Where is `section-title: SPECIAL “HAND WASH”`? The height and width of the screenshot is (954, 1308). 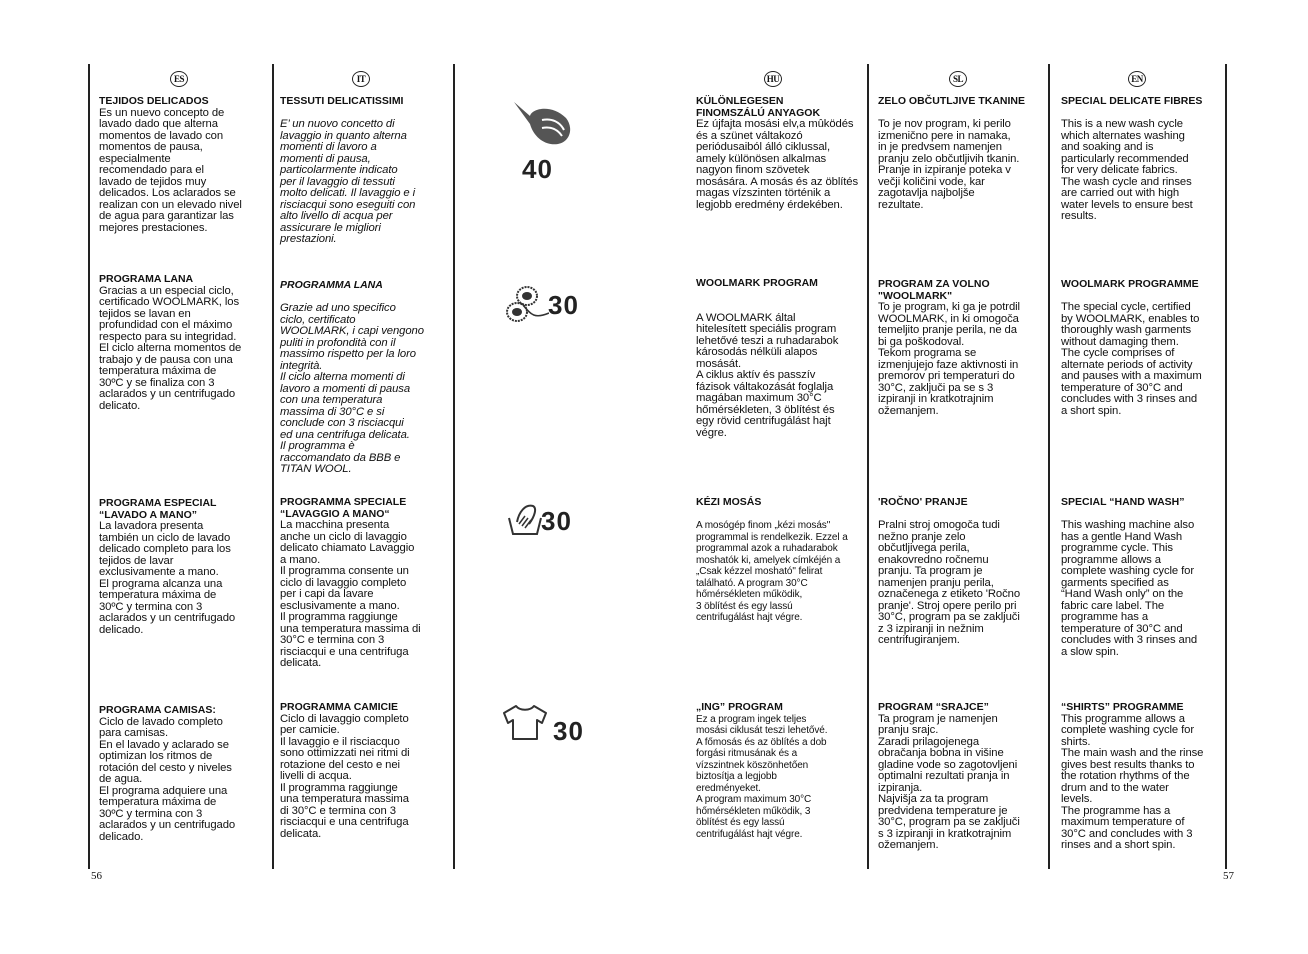 section-title: SPECIAL “HAND WASH” is located at coordinates (1123, 502).